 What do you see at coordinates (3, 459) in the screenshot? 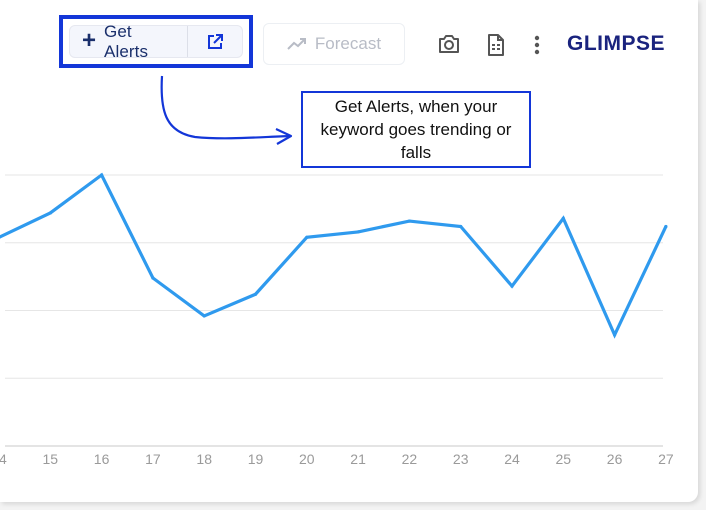
I see `x-tick-label: 14` at bounding box center [3, 459].